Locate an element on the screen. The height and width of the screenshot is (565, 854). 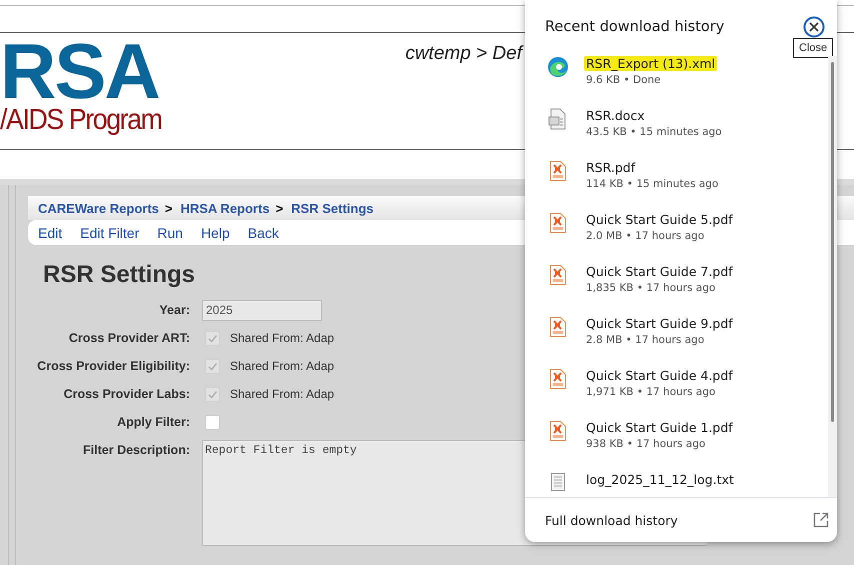
menu-link: Edit Filter is located at coordinates (110, 232).